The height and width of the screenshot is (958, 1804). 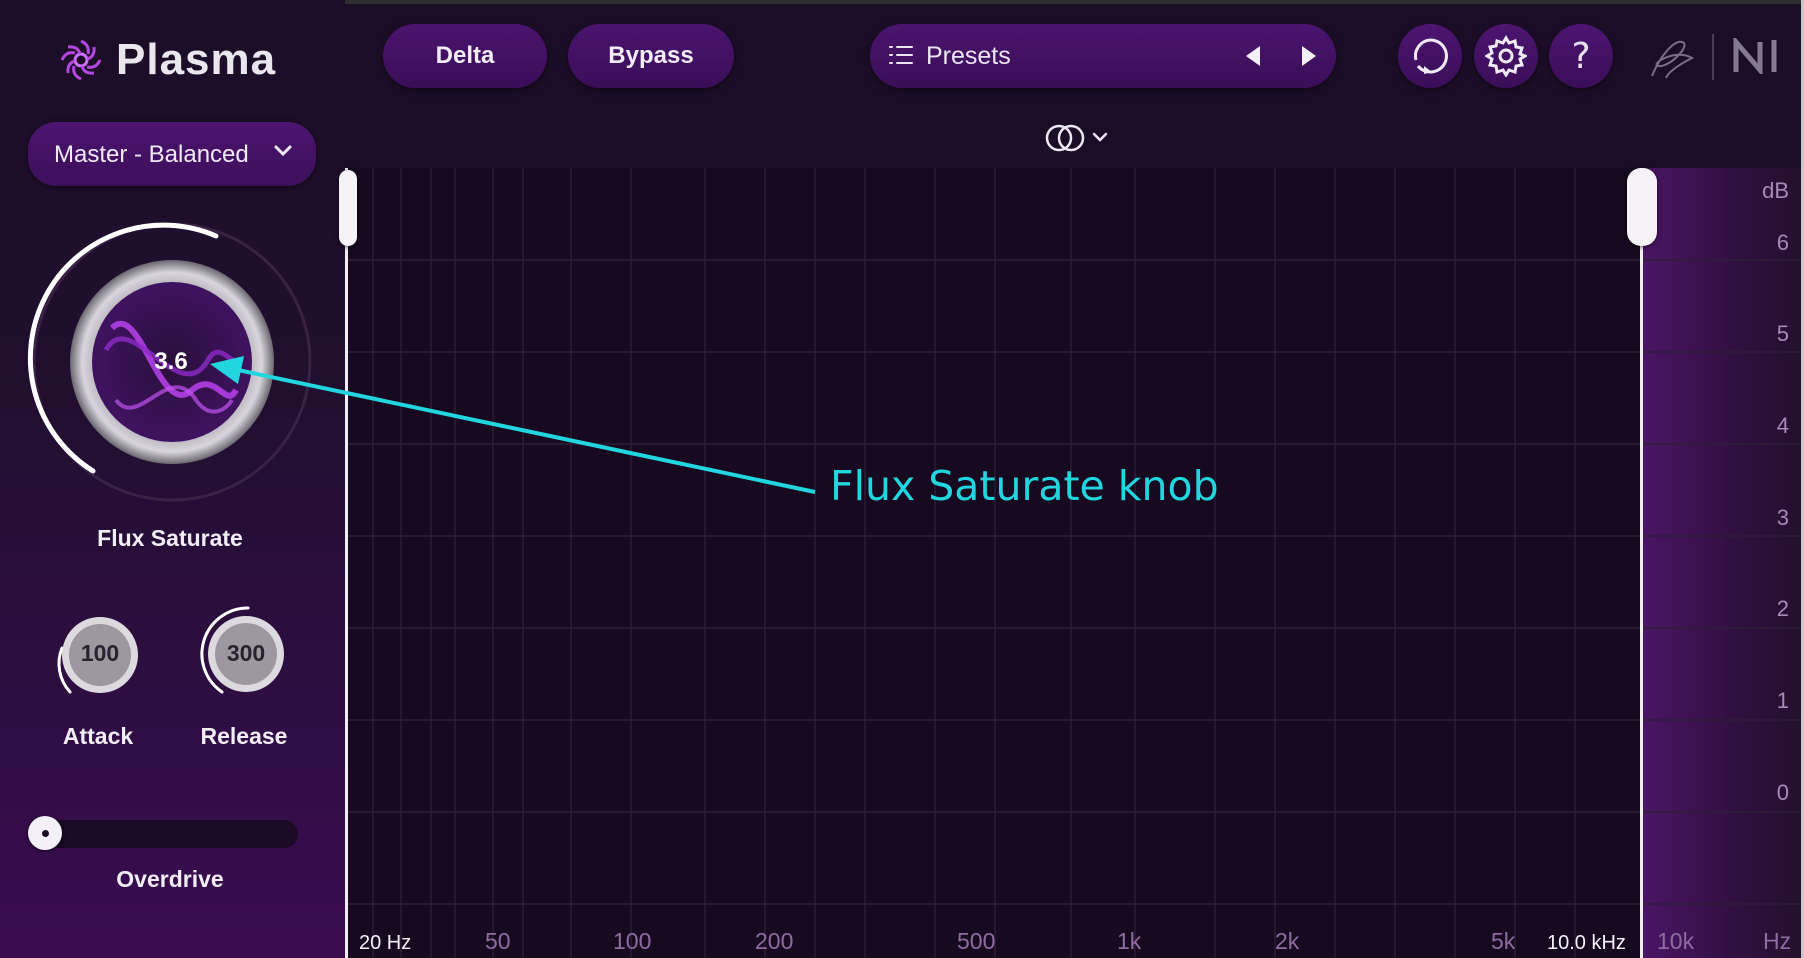 What do you see at coordinates (1024, 486) in the screenshot?
I see `annotation-label: Flux Saturate knob` at bounding box center [1024, 486].